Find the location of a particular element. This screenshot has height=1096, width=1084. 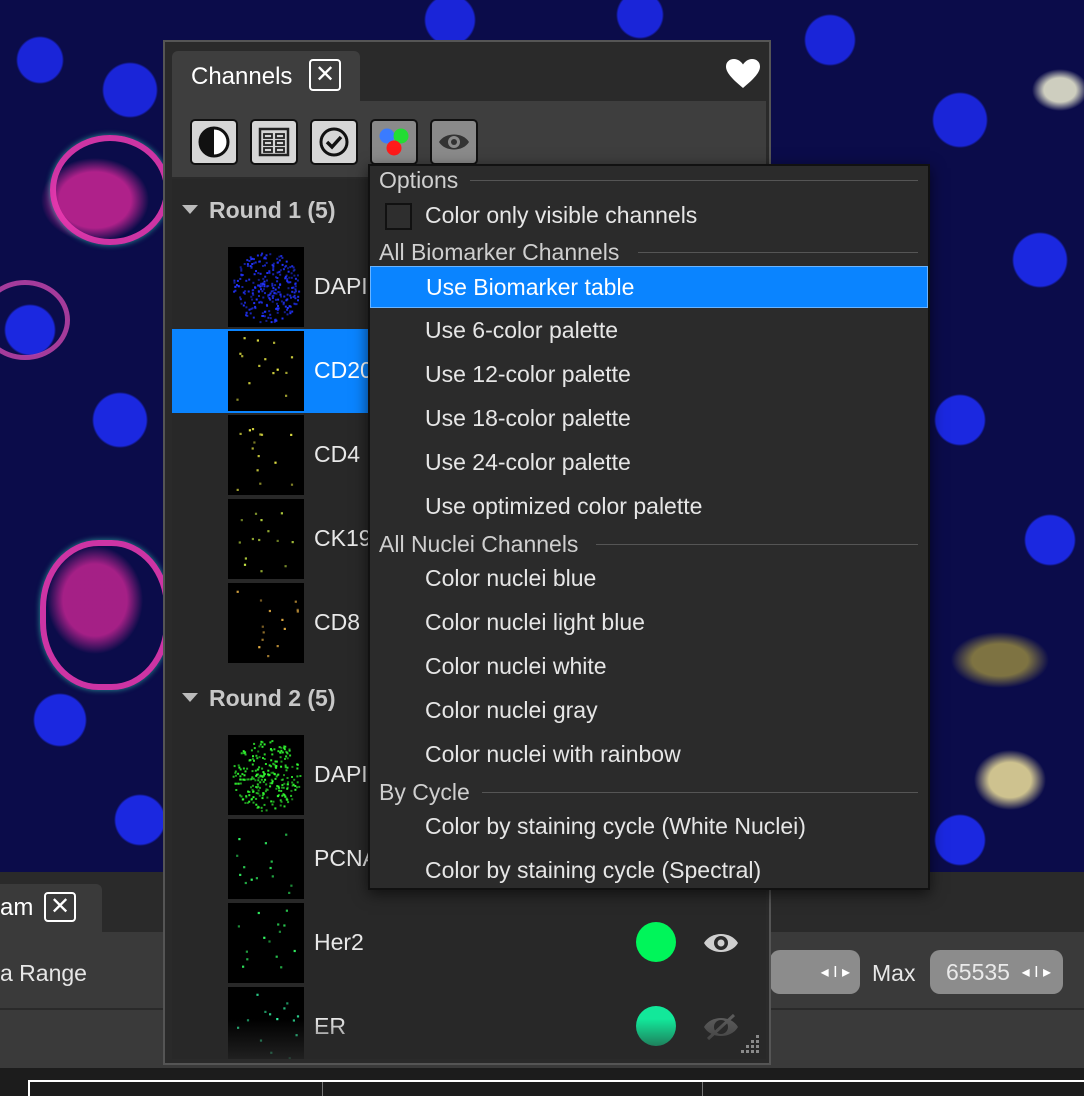

min-value-field: ◂ I ▸ is located at coordinates (815, 972).